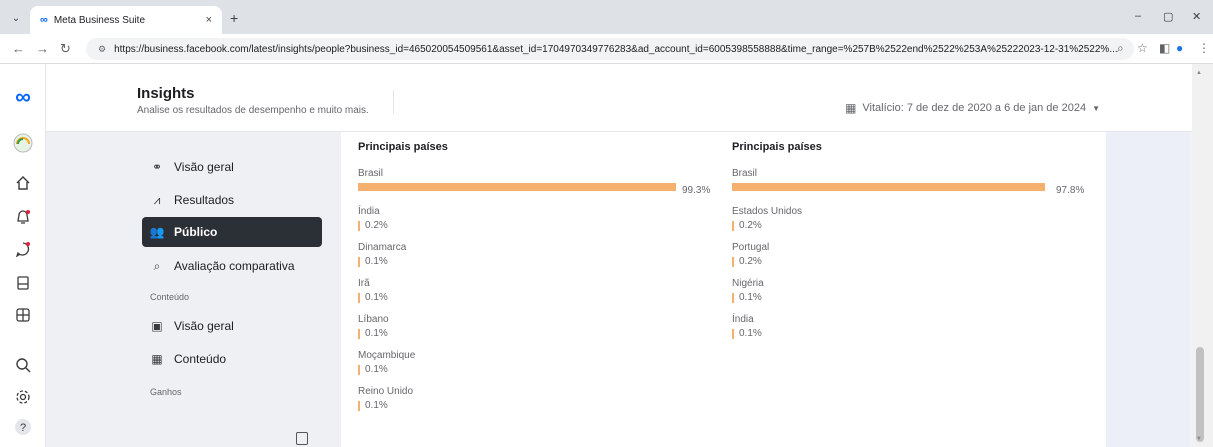 The height and width of the screenshot is (447, 1213). I want to click on posts-icon, so click(23, 283).